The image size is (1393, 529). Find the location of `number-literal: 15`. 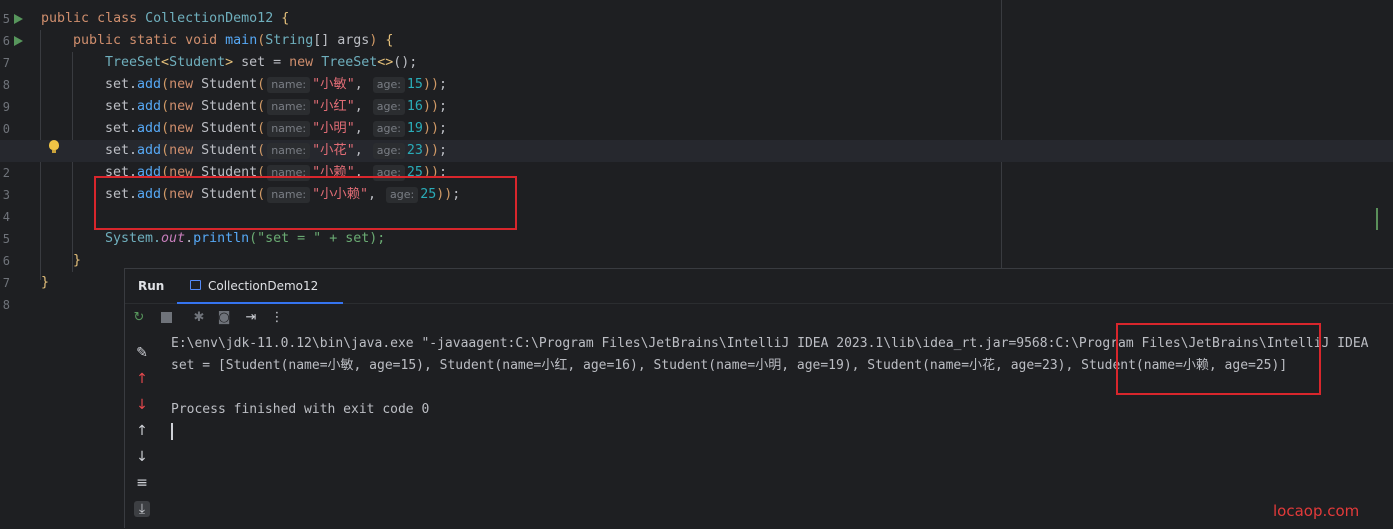

number-literal: 15 is located at coordinates (414, 84).